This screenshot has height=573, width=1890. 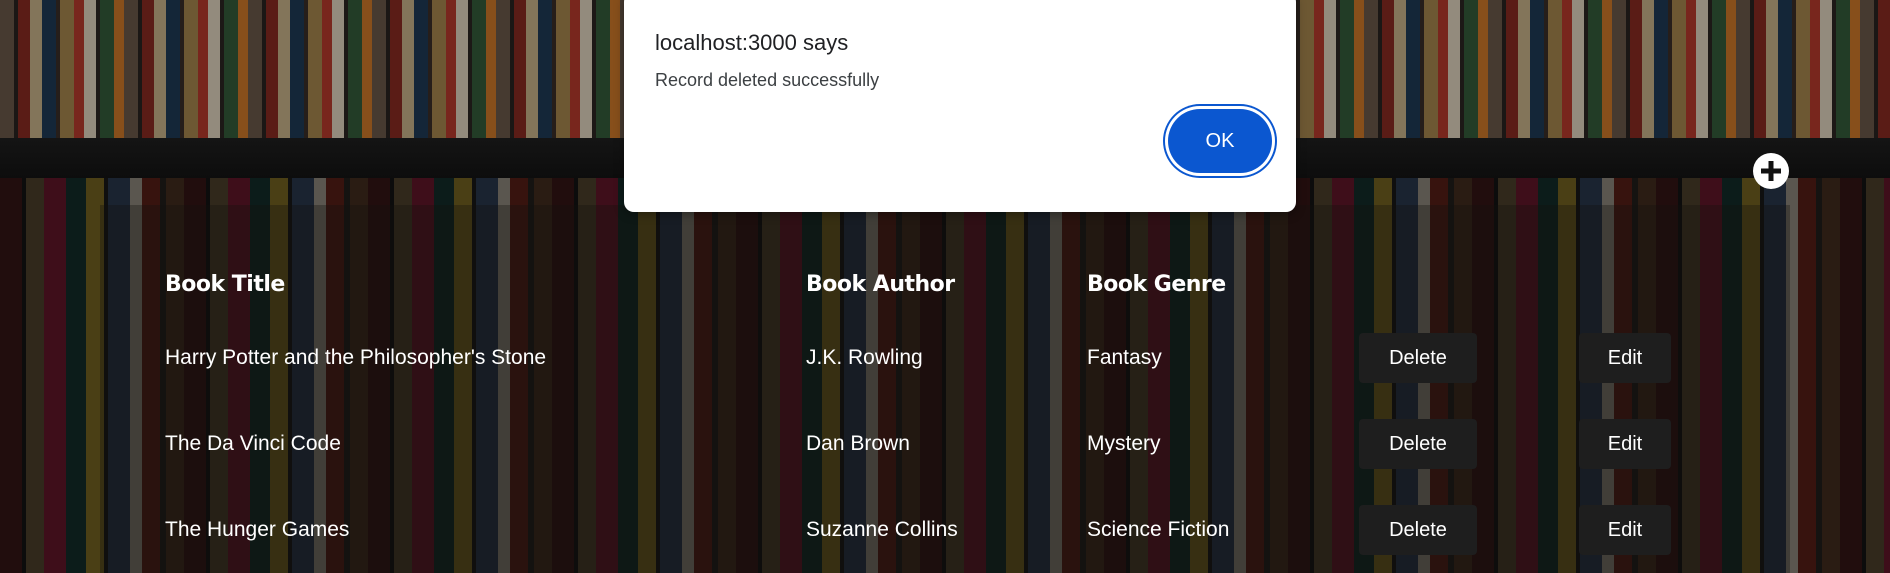 What do you see at coordinates (880, 284) in the screenshot?
I see `header-book-author: Book Author` at bounding box center [880, 284].